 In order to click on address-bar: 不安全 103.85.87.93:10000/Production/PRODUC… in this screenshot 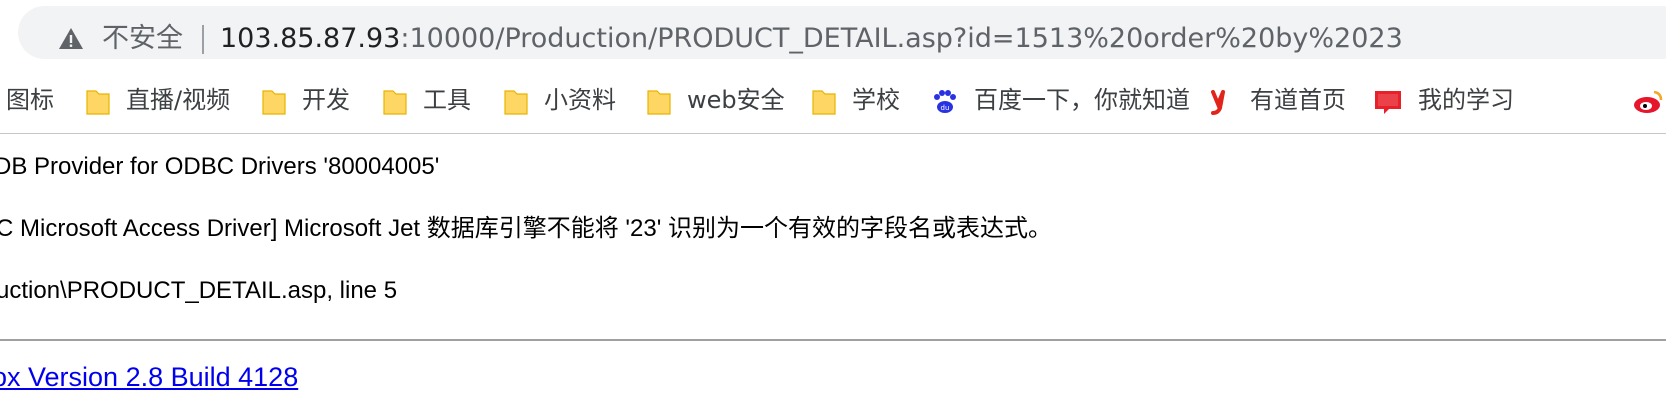, I will do `click(842, 32)`.